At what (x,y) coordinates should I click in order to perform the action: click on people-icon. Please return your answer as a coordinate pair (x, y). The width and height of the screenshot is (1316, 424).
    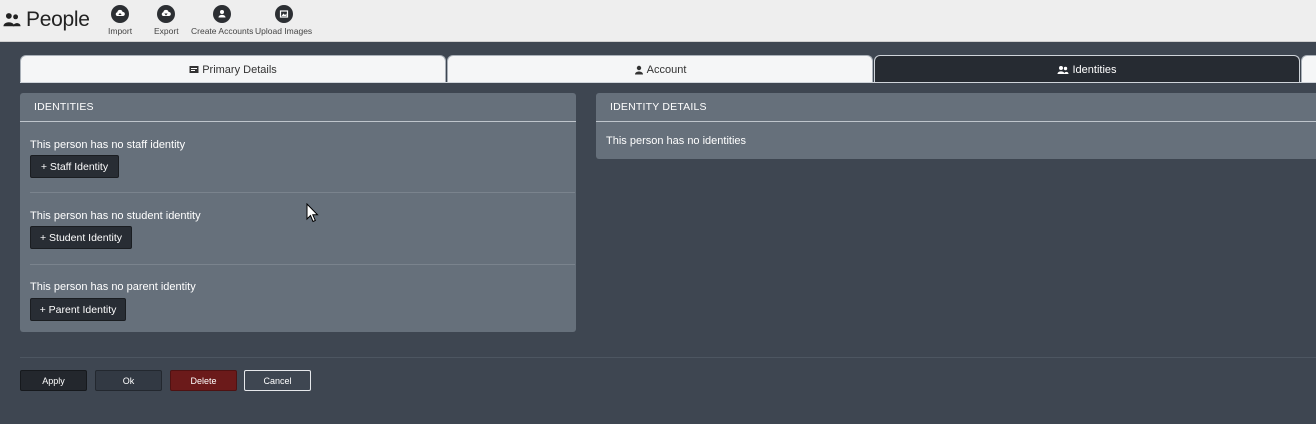
    Looking at the image, I should click on (12, 20).